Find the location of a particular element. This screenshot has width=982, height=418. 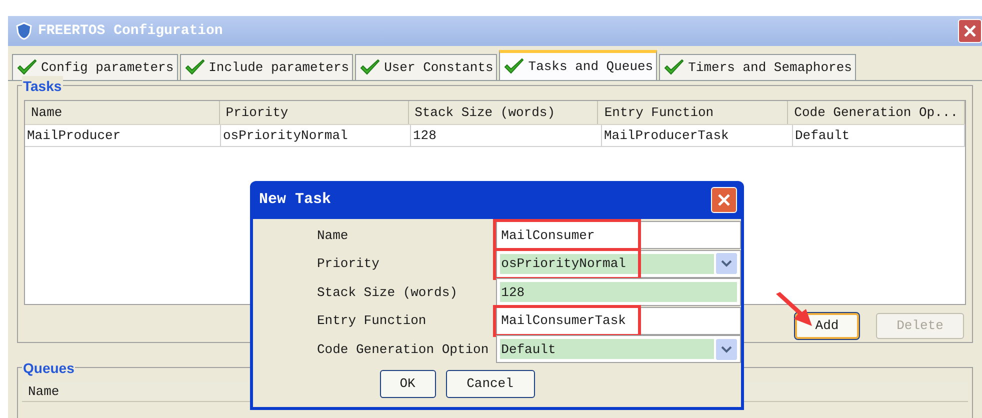

table-cell: Default is located at coordinates (879, 135).